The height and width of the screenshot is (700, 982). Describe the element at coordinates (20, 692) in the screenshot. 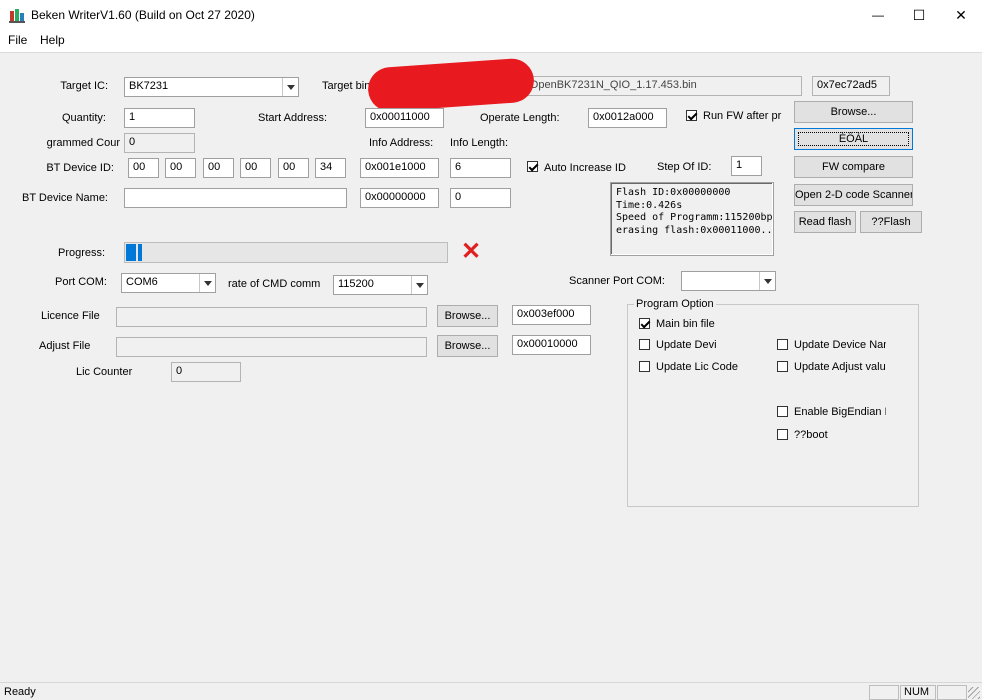

I see `status-text: Ready` at that location.